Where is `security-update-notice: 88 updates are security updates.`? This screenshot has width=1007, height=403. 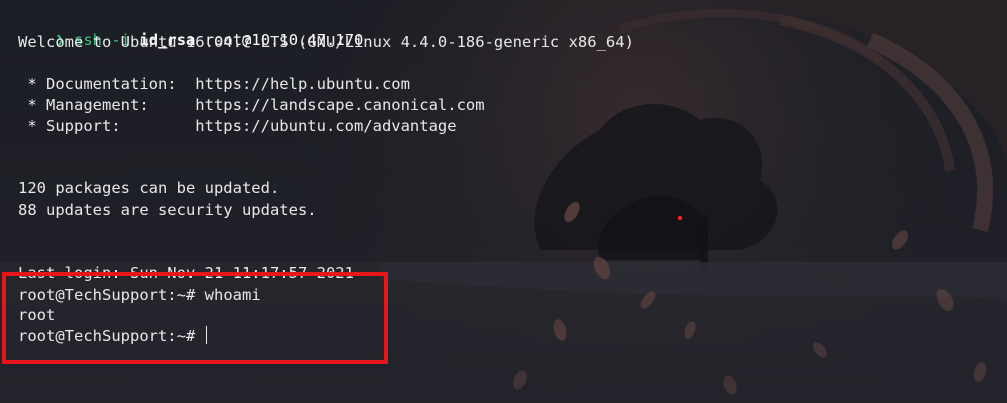
security-update-notice: 88 updates are security updates. is located at coordinates (167, 210).